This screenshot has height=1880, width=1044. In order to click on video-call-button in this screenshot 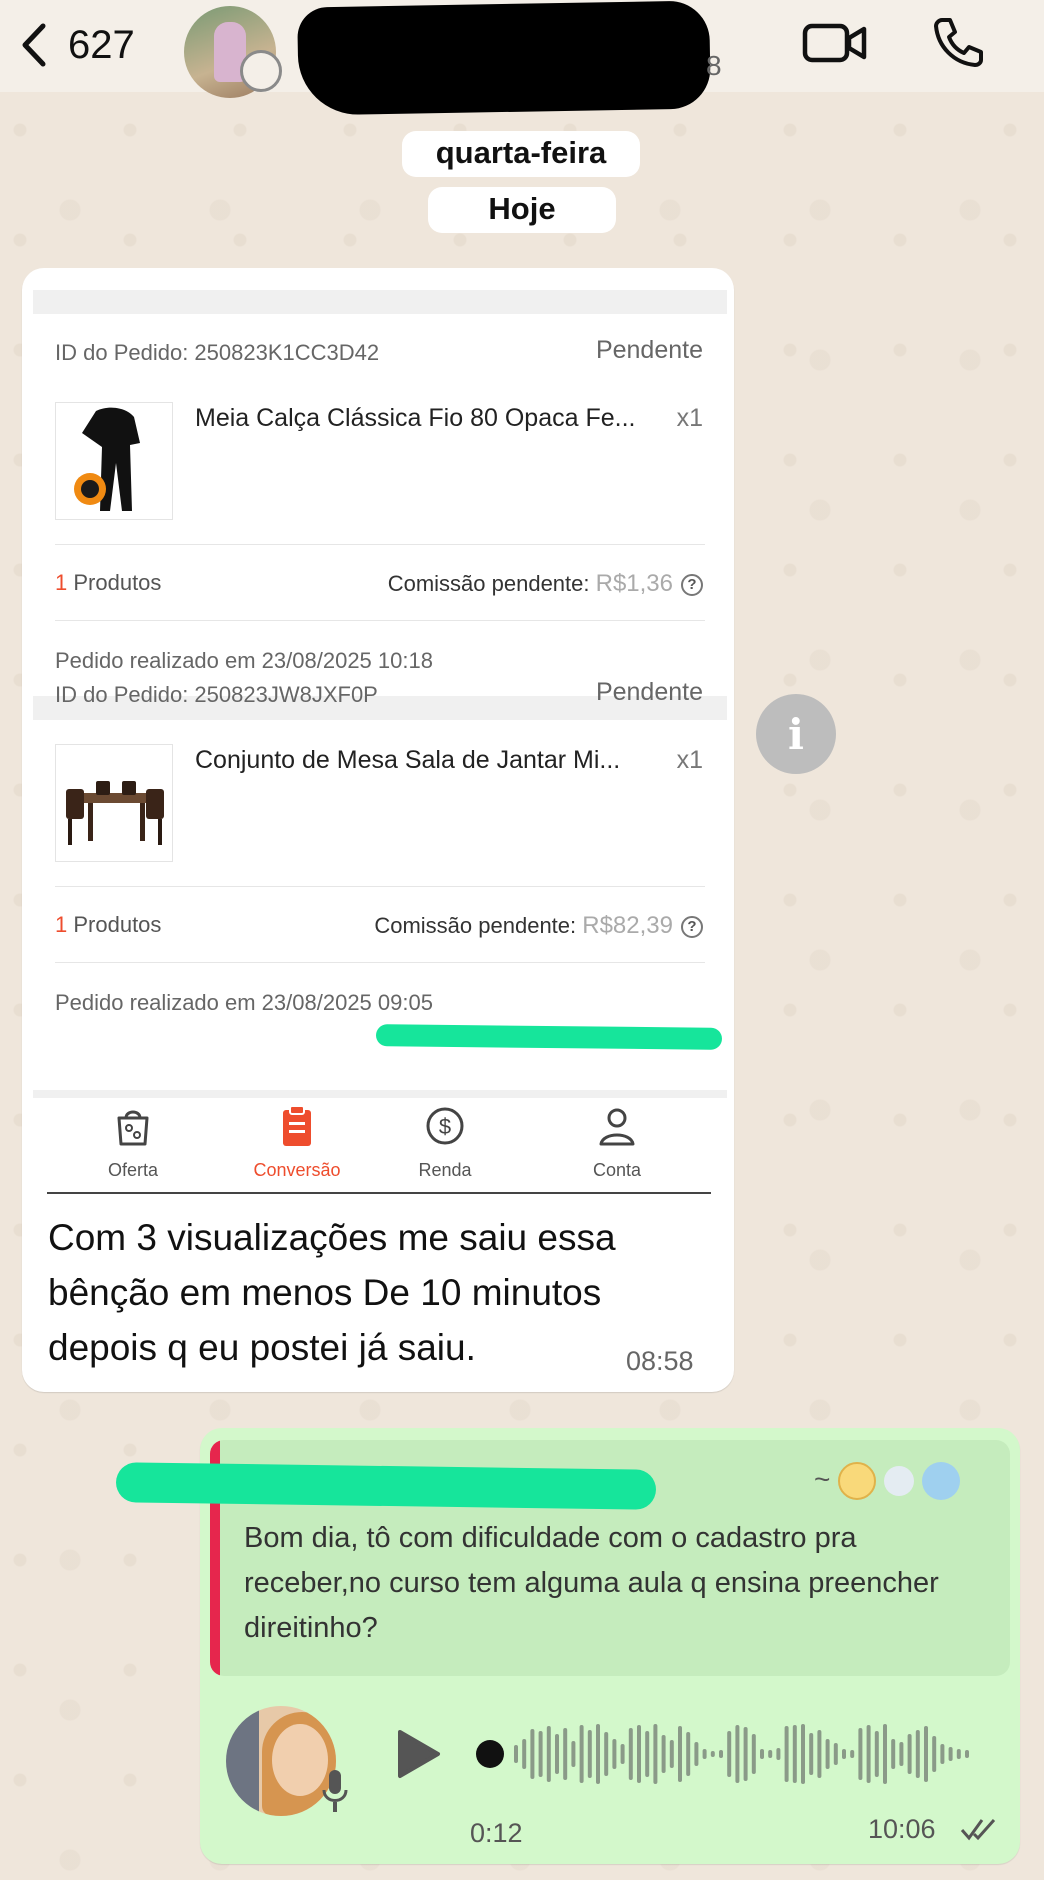, I will do `click(835, 43)`.